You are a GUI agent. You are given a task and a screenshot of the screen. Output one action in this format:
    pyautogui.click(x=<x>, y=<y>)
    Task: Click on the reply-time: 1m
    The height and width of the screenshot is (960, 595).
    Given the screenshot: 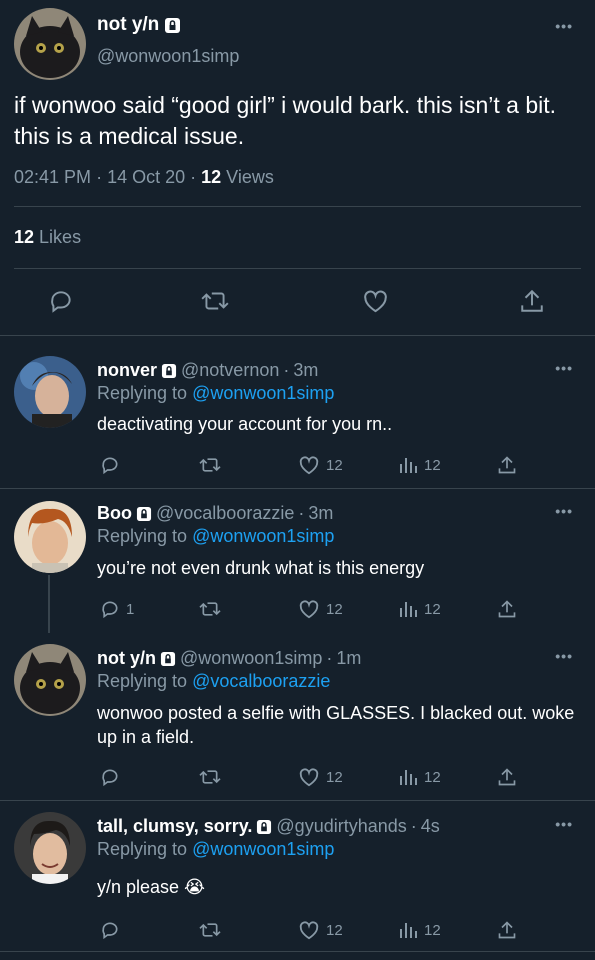 What is the action you would take?
    pyautogui.click(x=348, y=658)
    